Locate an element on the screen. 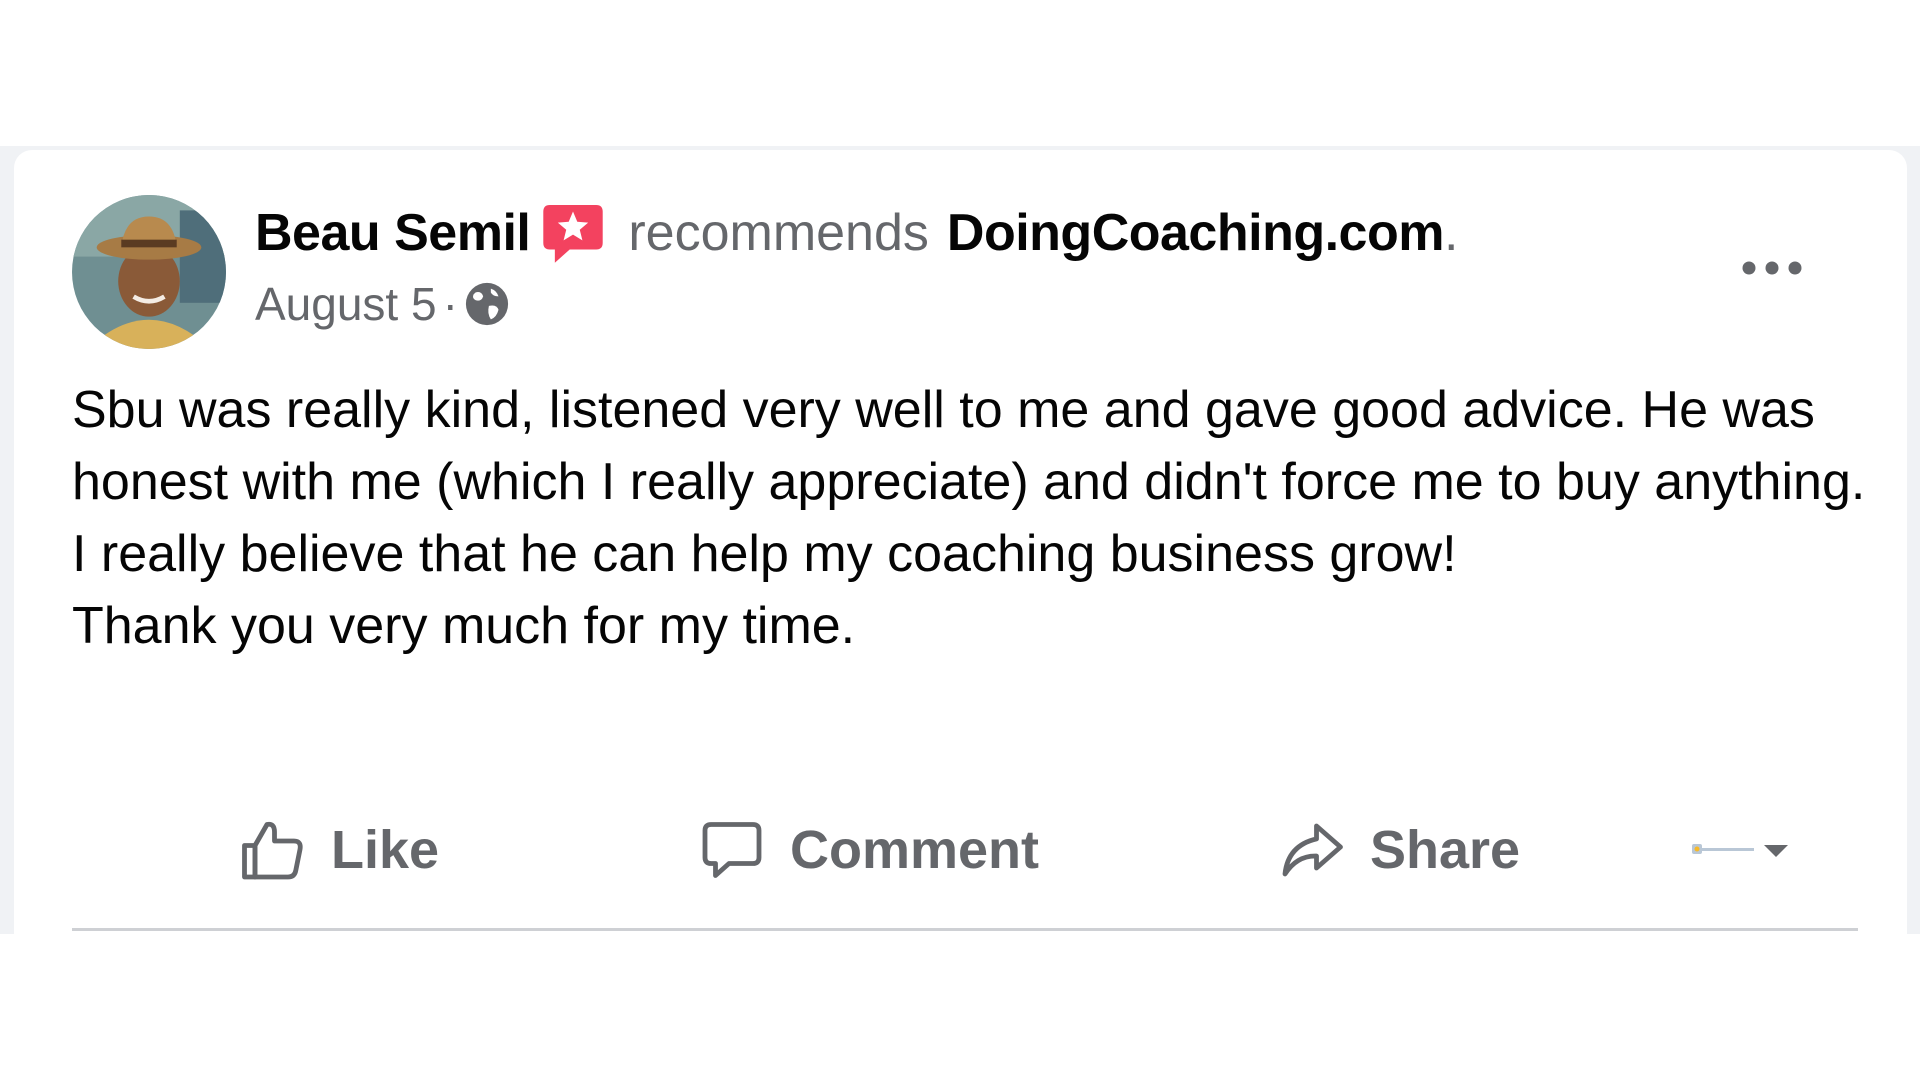  share-label: Share is located at coordinates (1445, 850).